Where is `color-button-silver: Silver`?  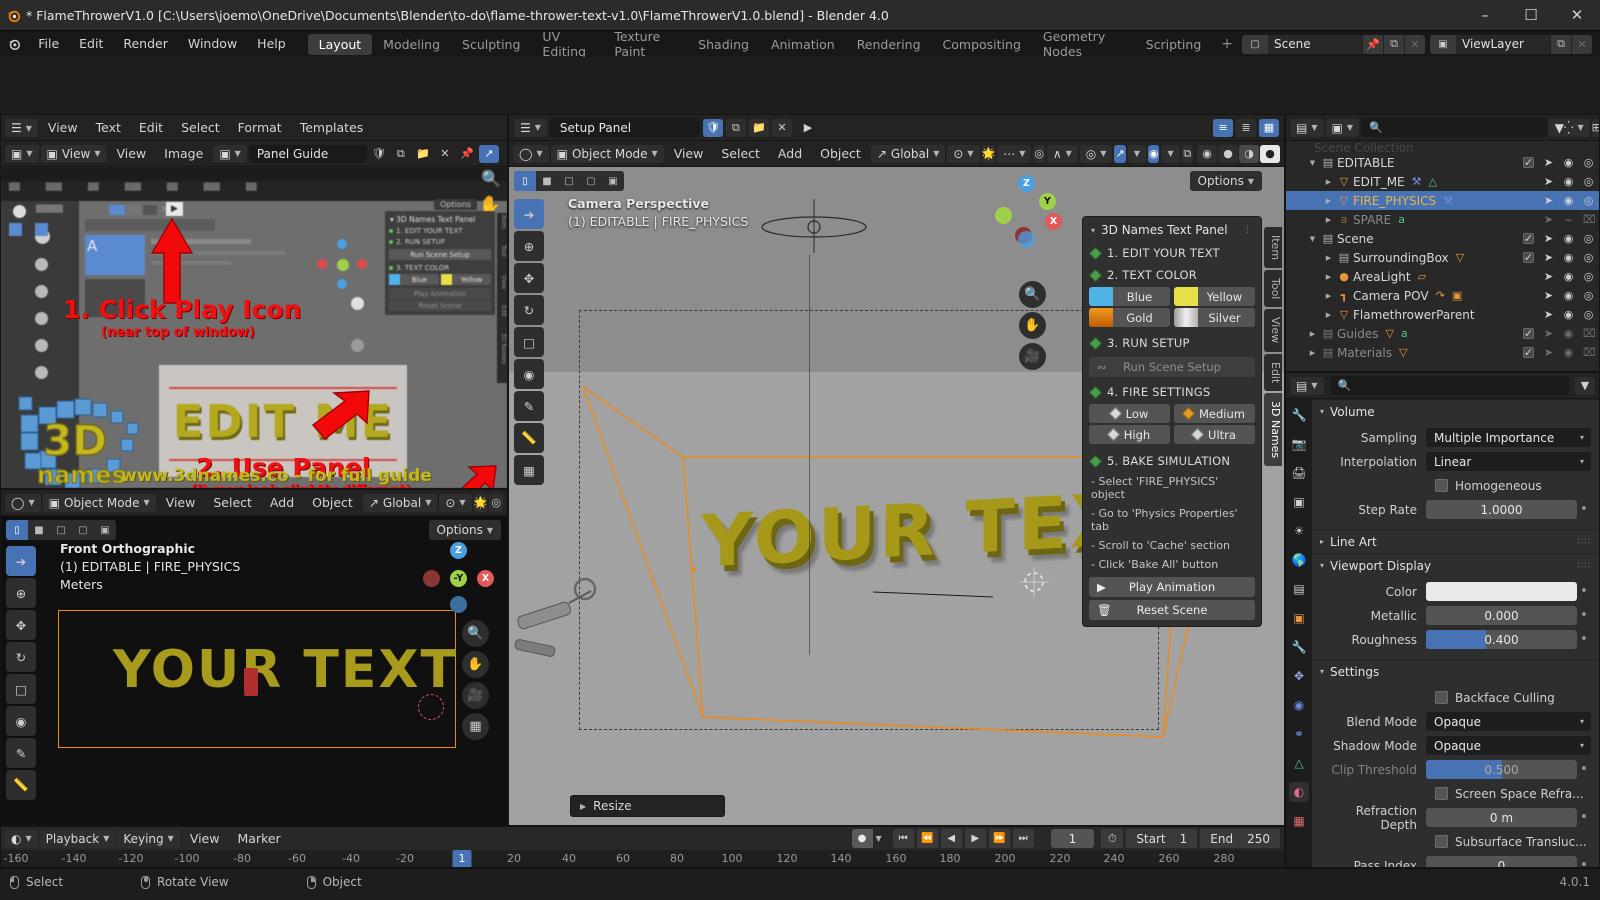
color-button-silver: Silver is located at coordinates (1214, 317).